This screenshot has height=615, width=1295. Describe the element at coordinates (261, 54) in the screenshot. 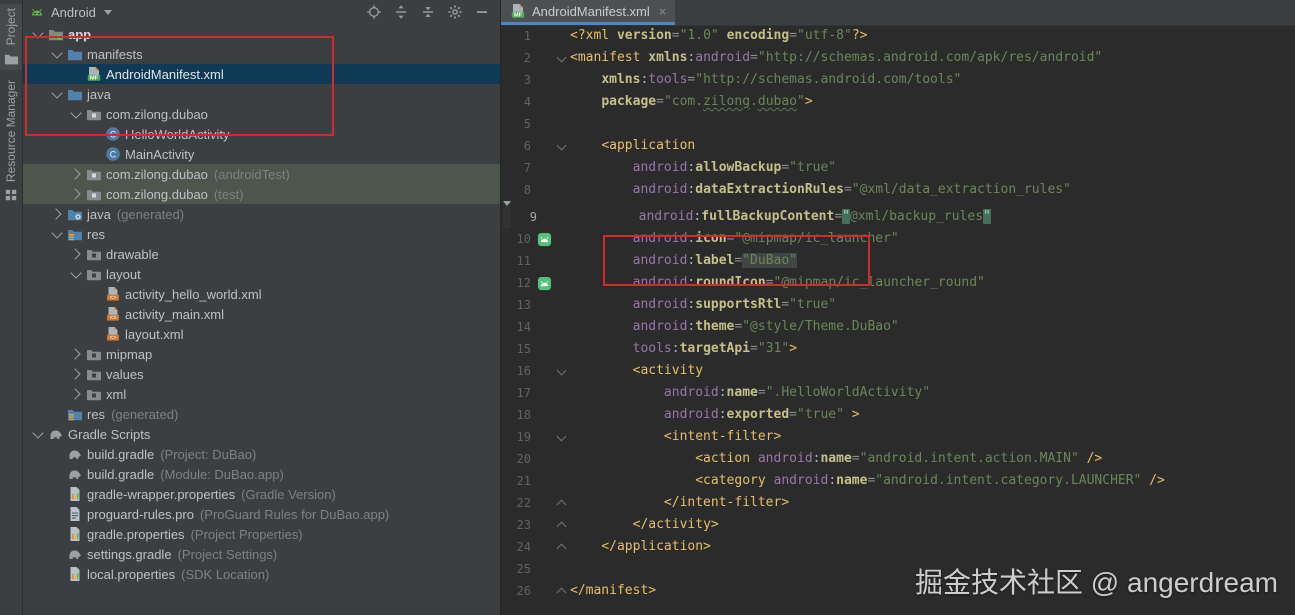

I see `tree-item-manifests: manifests` at that location.